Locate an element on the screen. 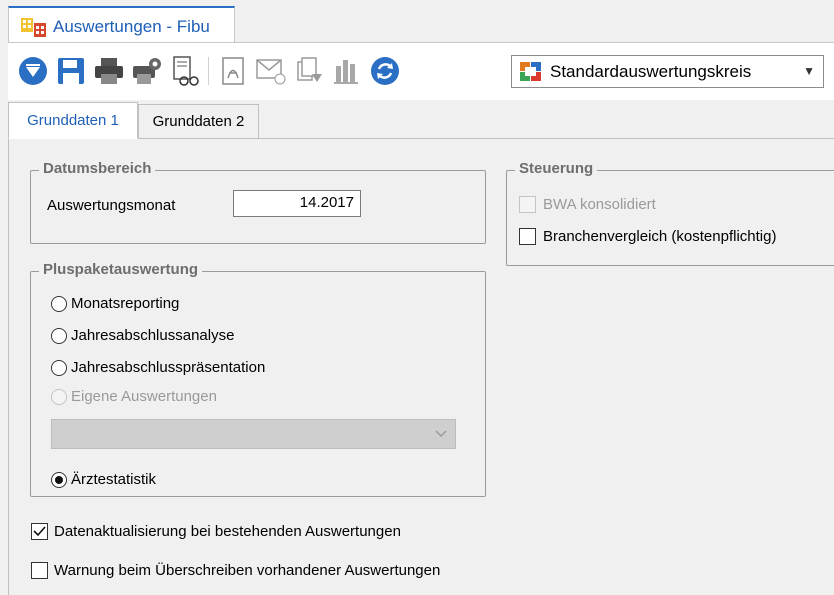 This screenshot has height=595, width=834. bwa-konsolidiert-checkbox is located at coordinates (527, 204).